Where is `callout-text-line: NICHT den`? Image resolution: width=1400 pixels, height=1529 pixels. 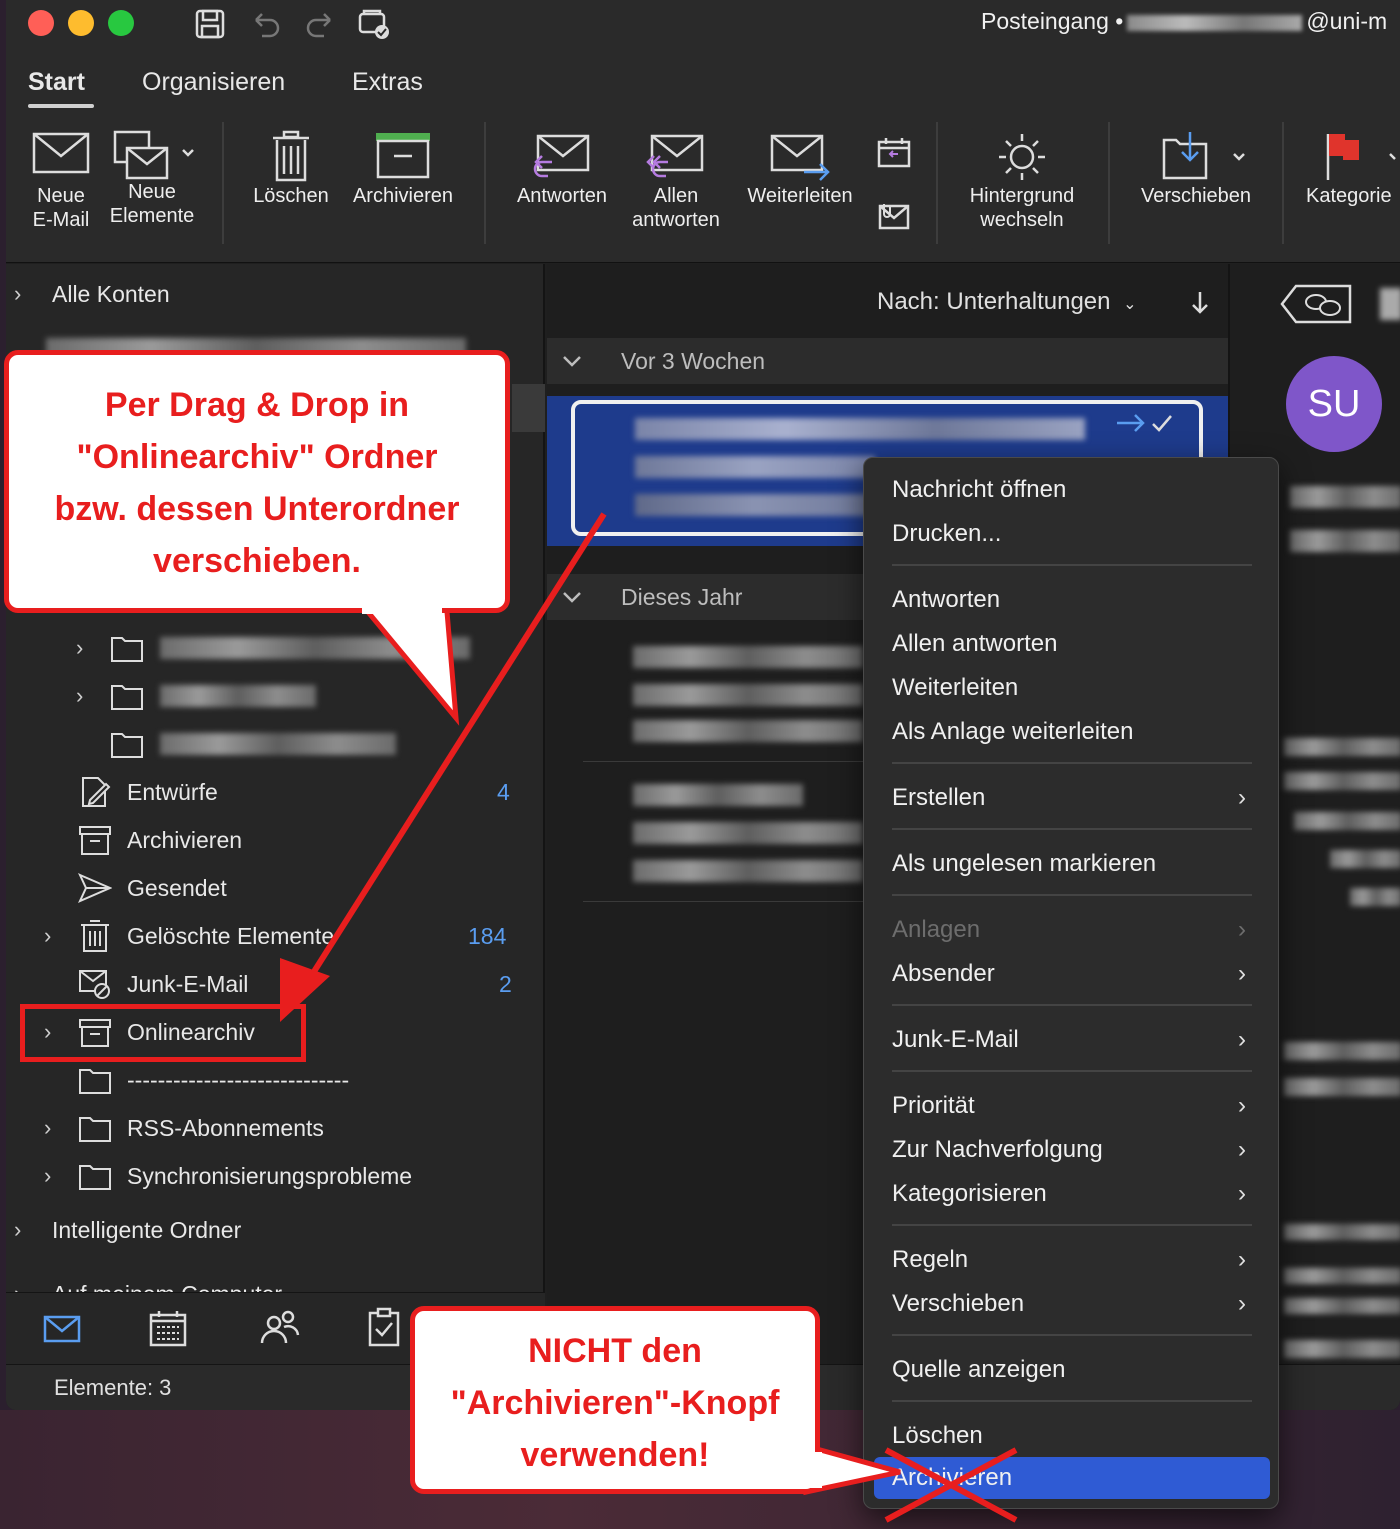
callout-text-line: NICHT den is located at coordinates (615, 1351).